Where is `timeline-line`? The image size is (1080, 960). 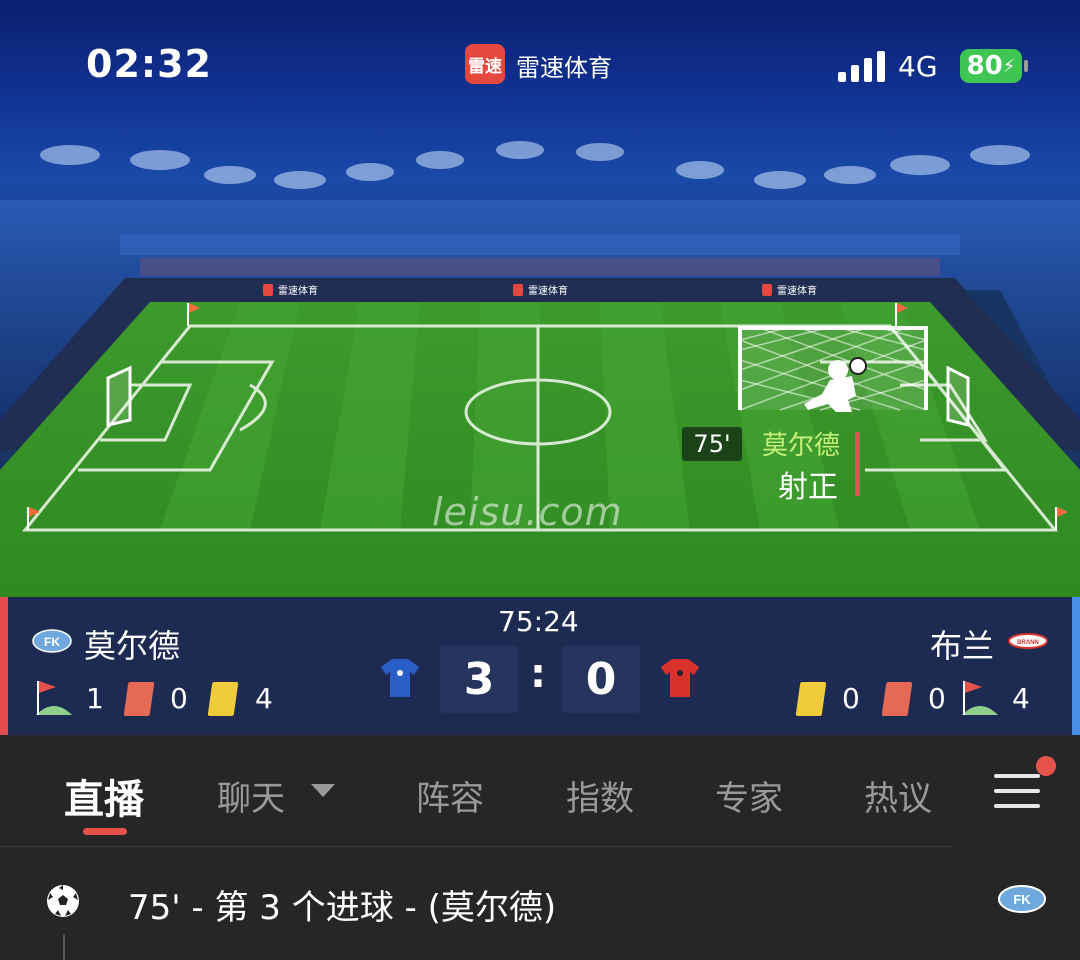
timeline-line is located at coordinates (64, 947).